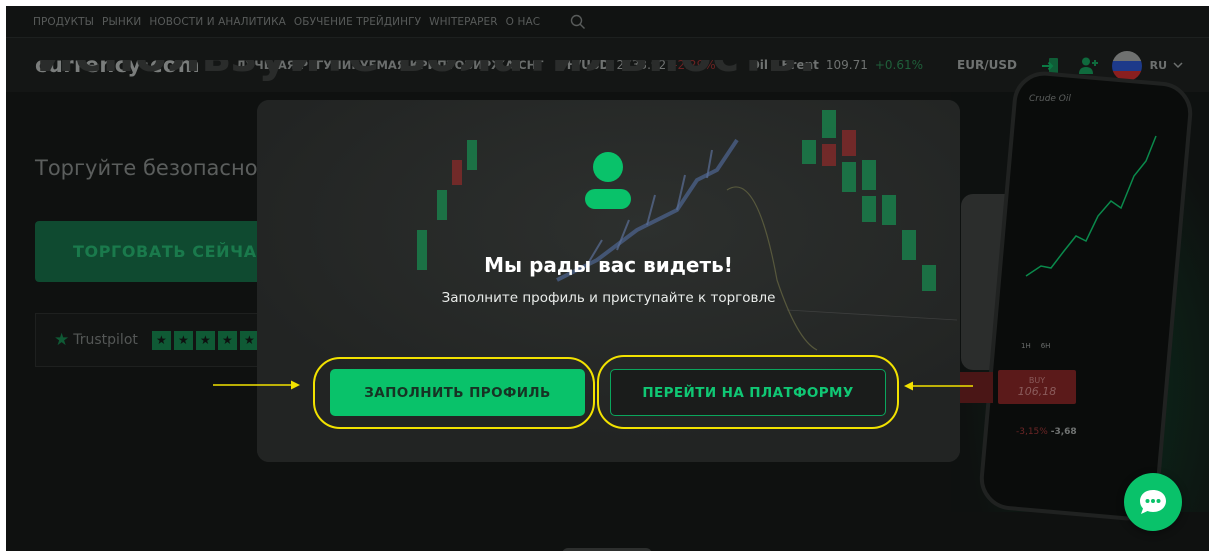 This screenshot has width=1209, height=551. I want to click on phone-change: -3,15% -3,68, so click(1046, 432).